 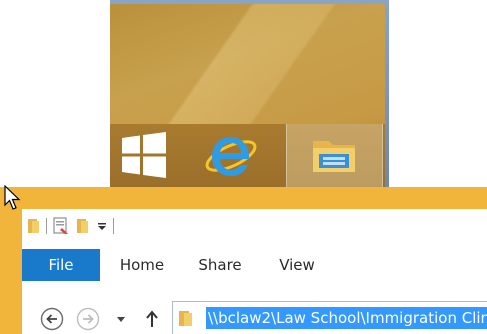 I want to click on customize-dropdown-icon, so click(x=102, y=226).